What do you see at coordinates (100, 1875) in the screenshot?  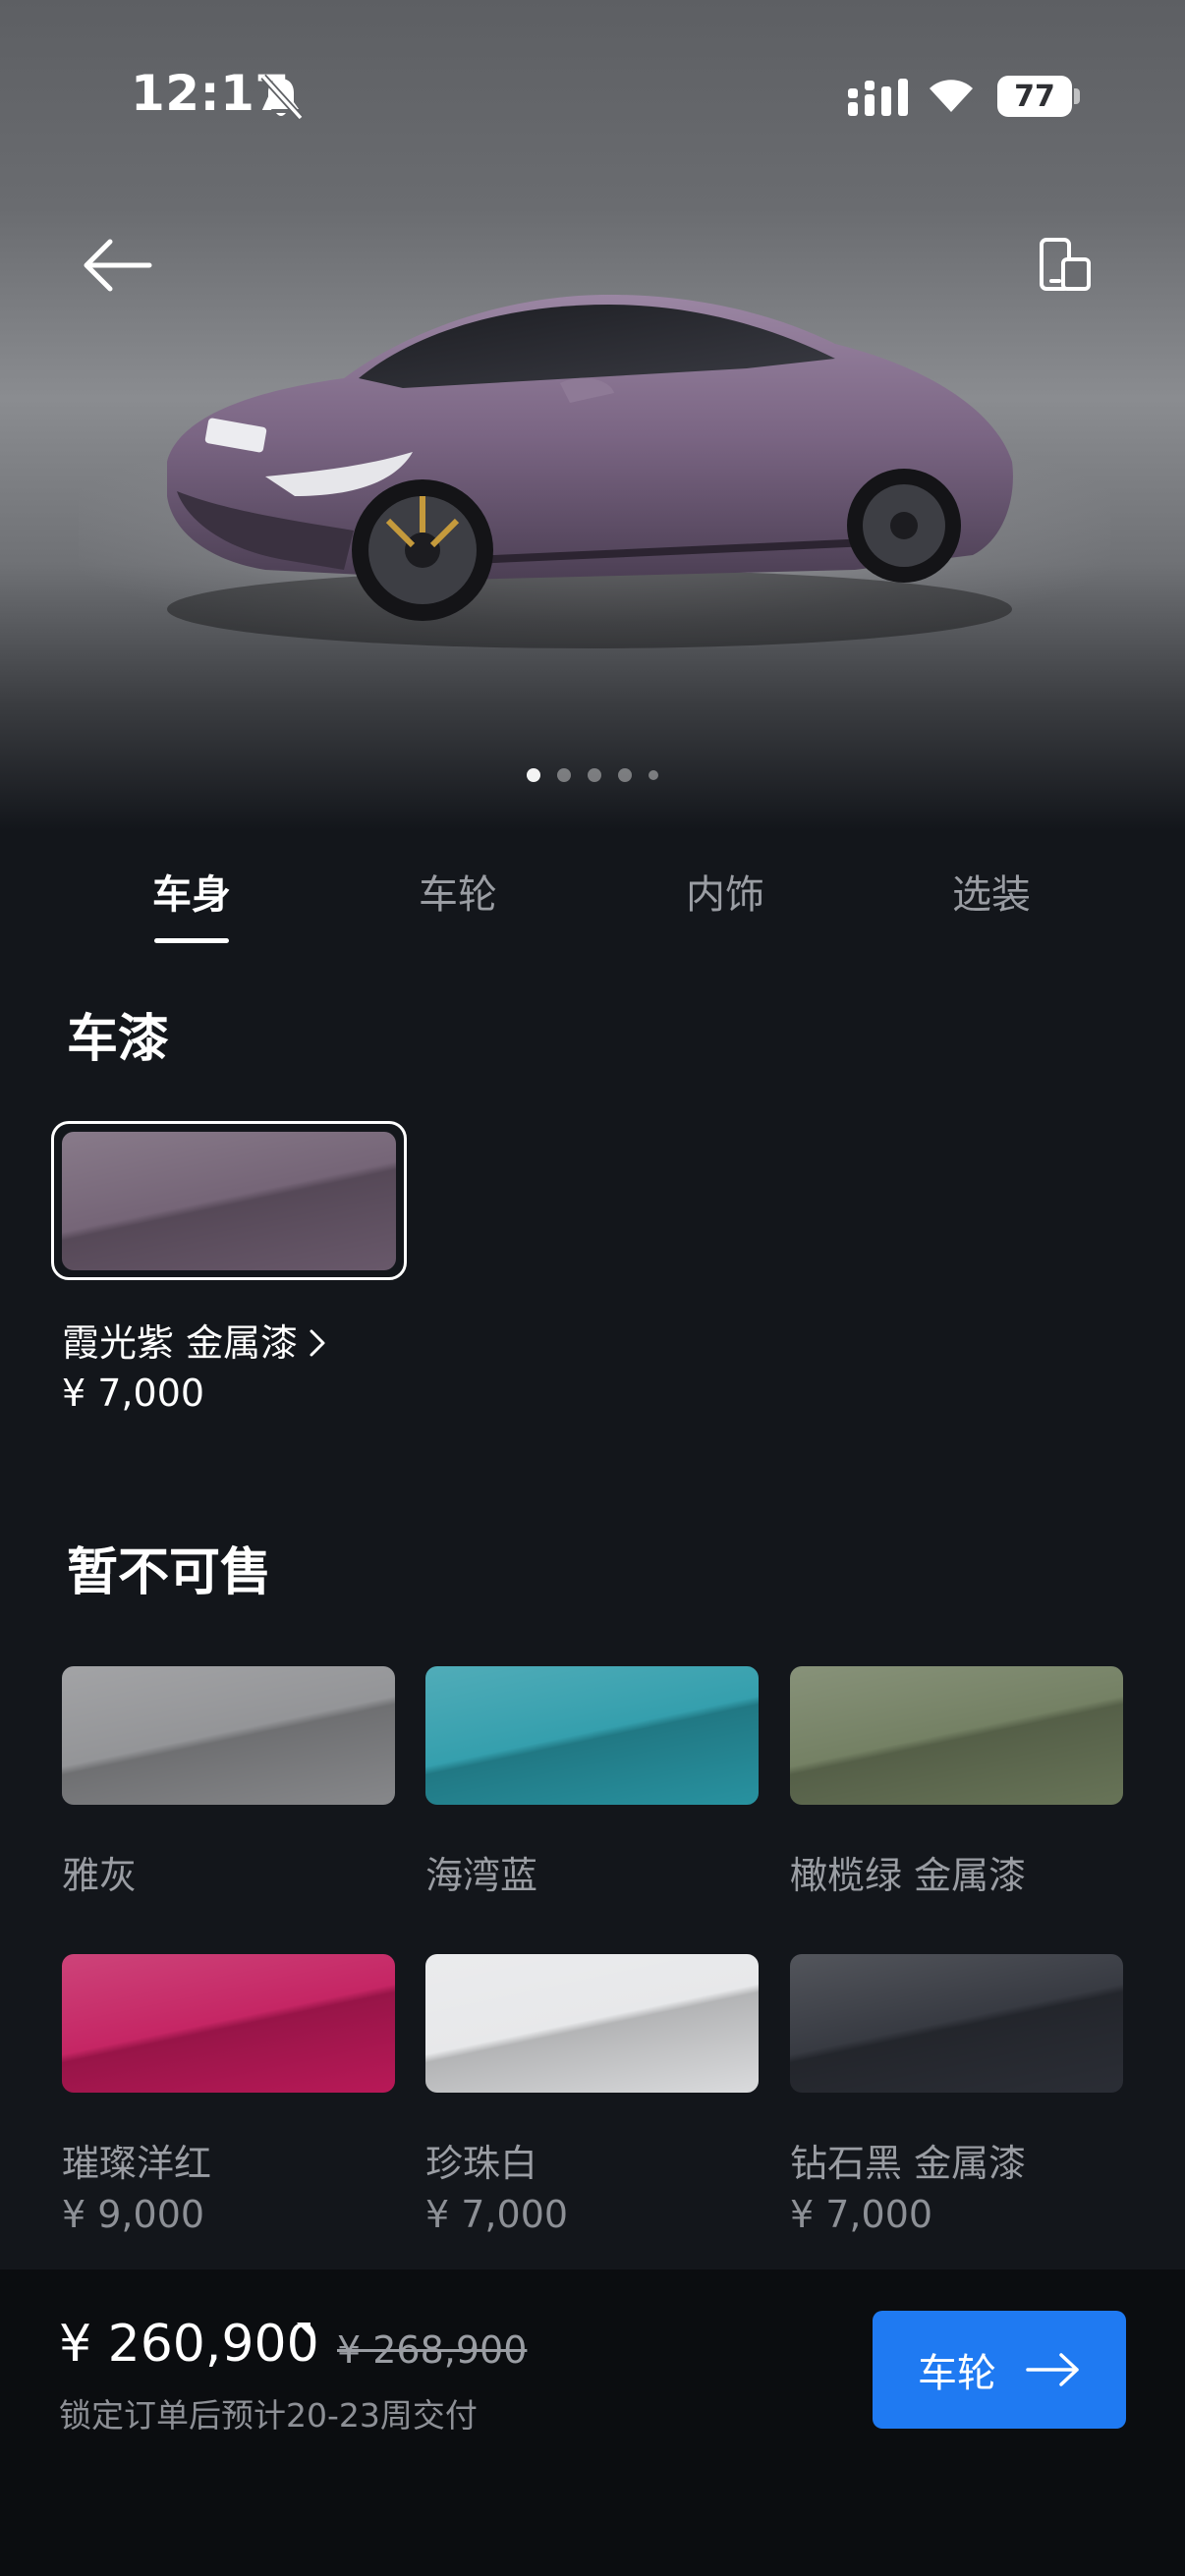 I see `color-name: 雅灰` at bounding box center [100, 1875].